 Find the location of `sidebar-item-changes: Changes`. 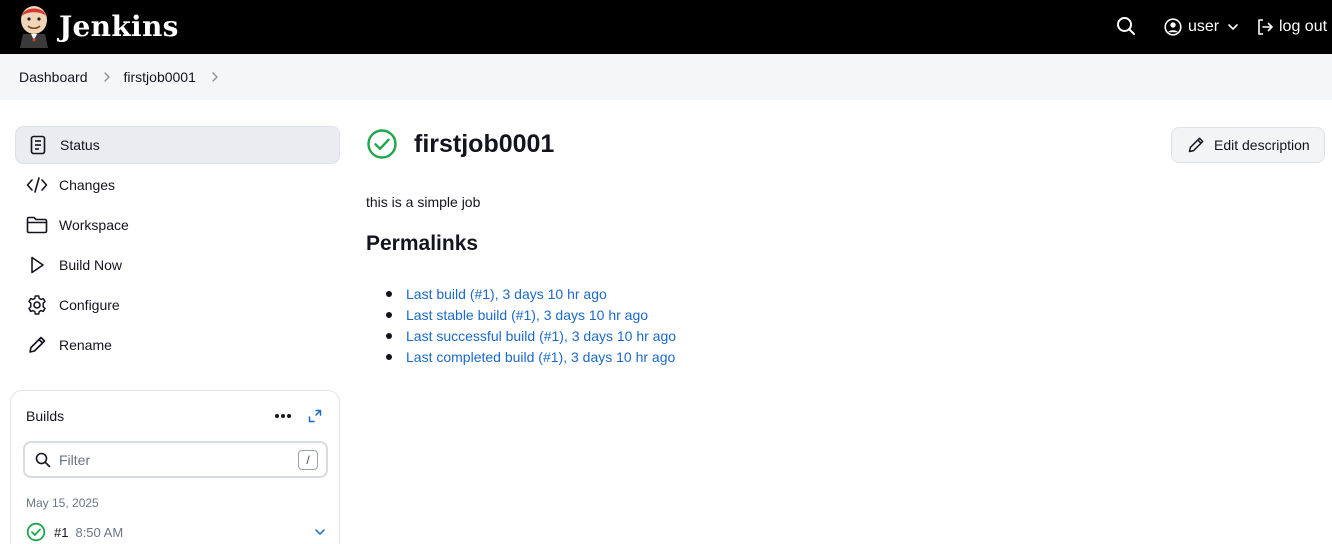

sidebar-item-changes: Changes is located at coordinates (177, 185).